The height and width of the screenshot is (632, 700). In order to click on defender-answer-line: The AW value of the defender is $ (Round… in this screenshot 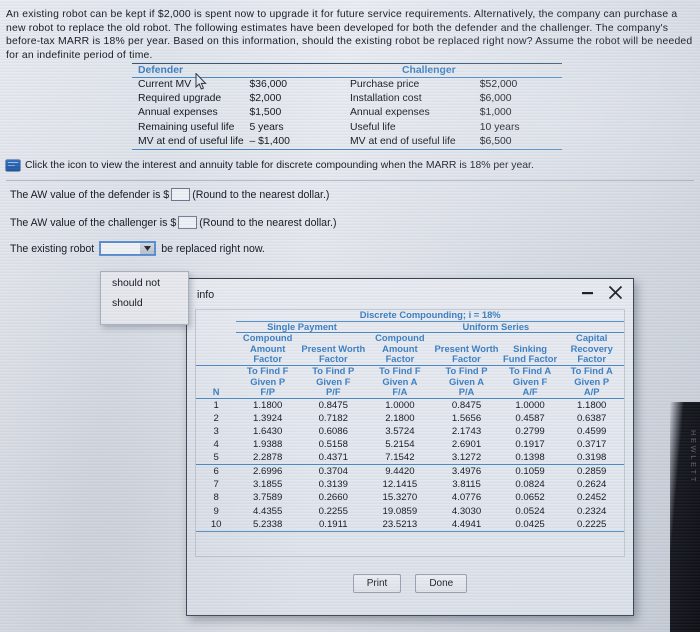, I will do `click(169, 194)`.